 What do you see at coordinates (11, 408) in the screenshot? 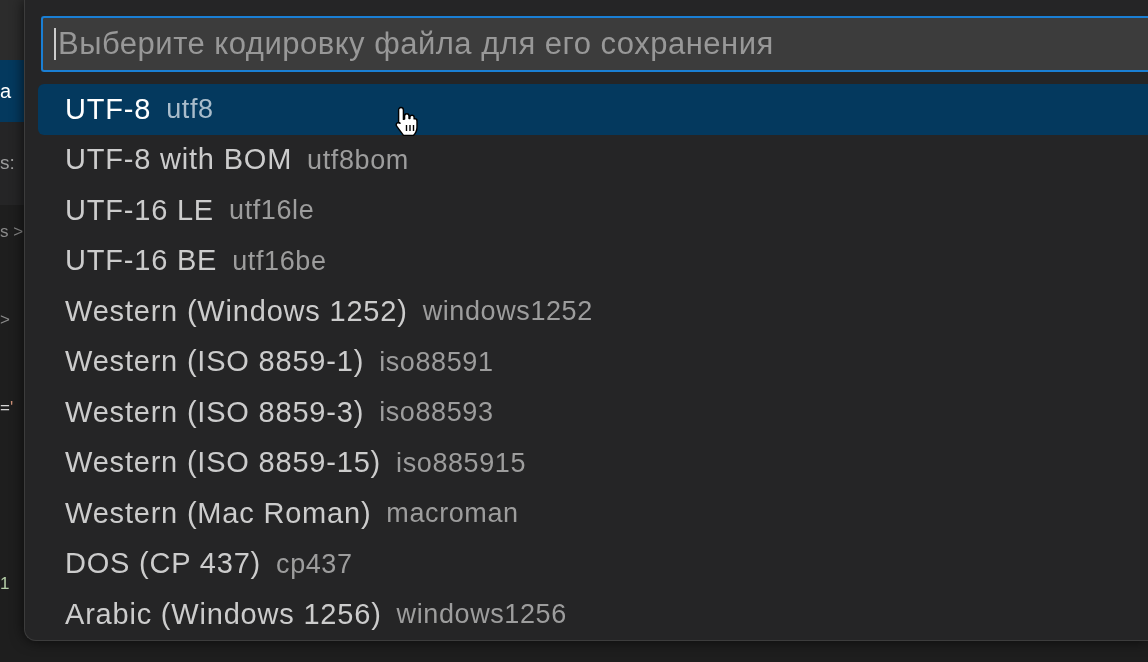
I see `code-text: '` at bounding box center [11, 408].